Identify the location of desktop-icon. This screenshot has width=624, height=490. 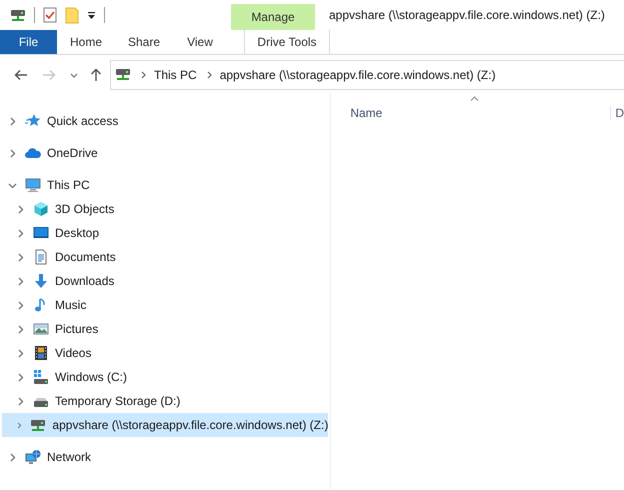
(41, 233).